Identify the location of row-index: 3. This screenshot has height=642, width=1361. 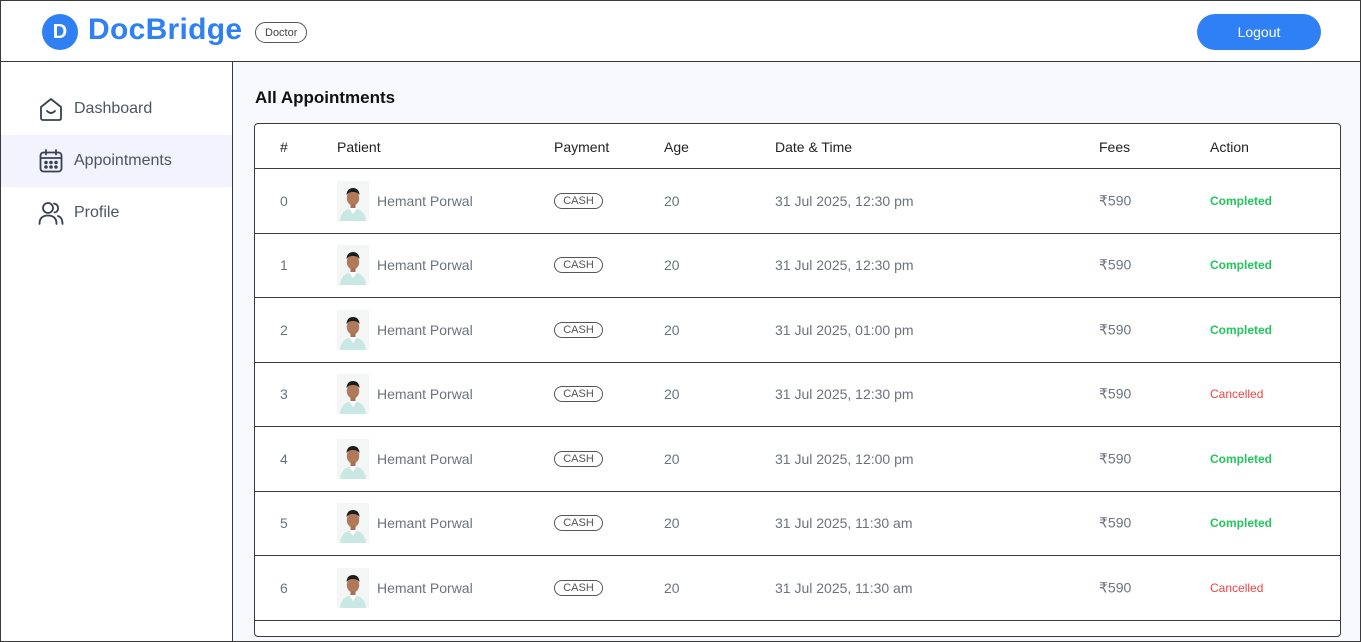
(284, 394).